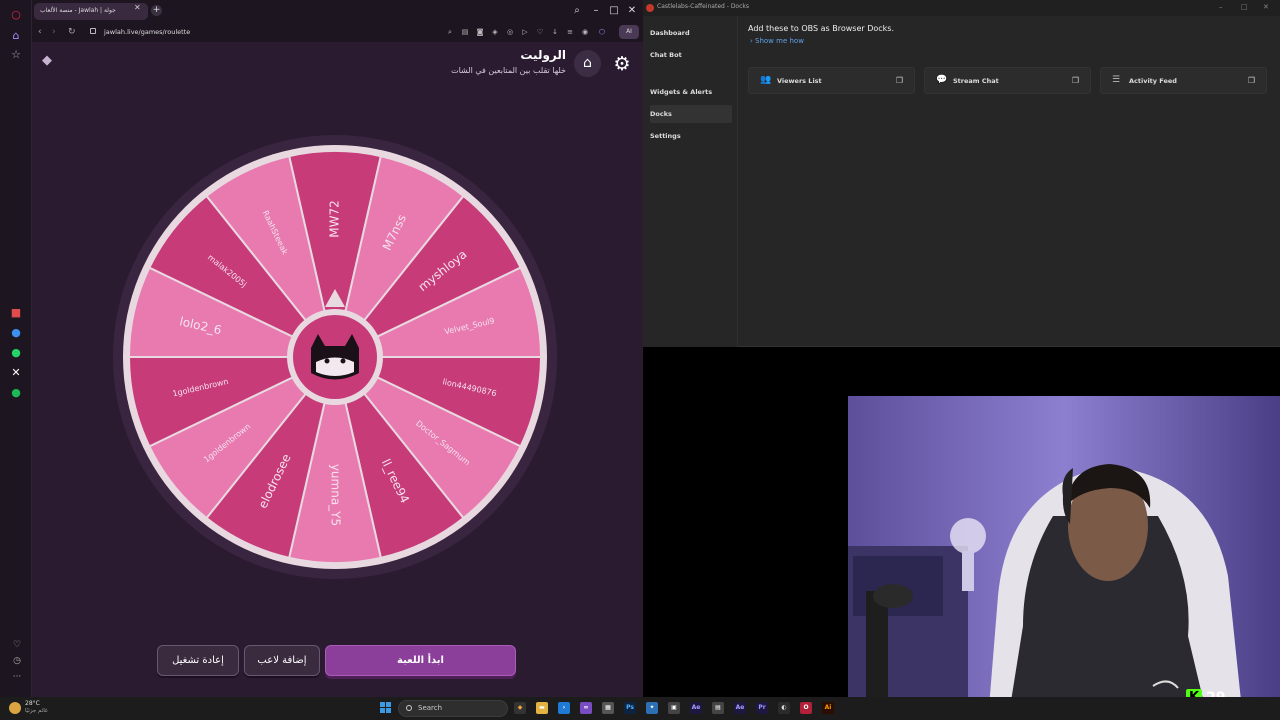  I want to click on camera-icon: ◙, so click(480, 32).